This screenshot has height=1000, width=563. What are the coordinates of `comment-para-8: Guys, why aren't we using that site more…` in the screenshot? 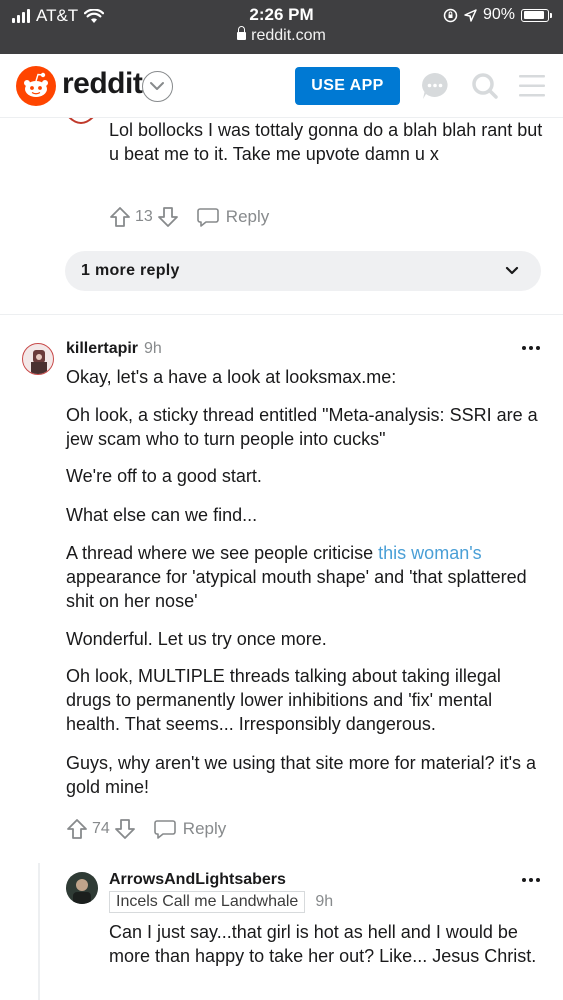 It's located at (301, 775).